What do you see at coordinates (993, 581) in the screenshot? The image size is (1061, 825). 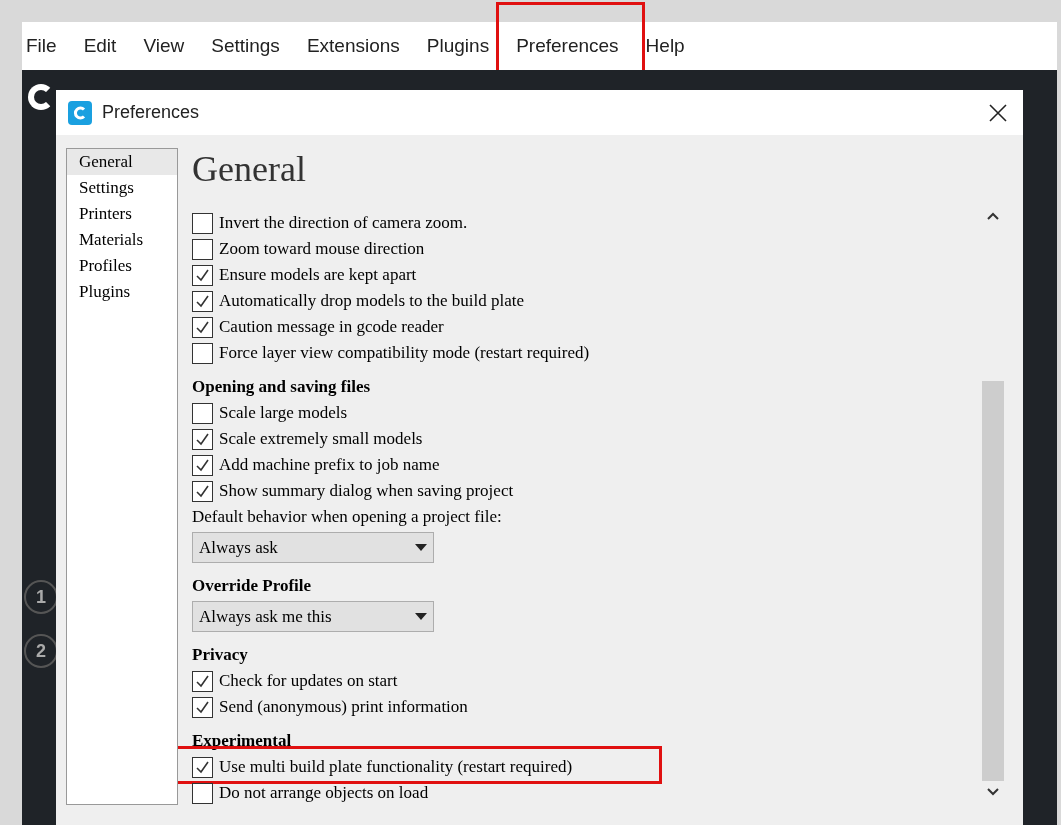 I see `scroll-thumb` at bounding box center [993, 581].